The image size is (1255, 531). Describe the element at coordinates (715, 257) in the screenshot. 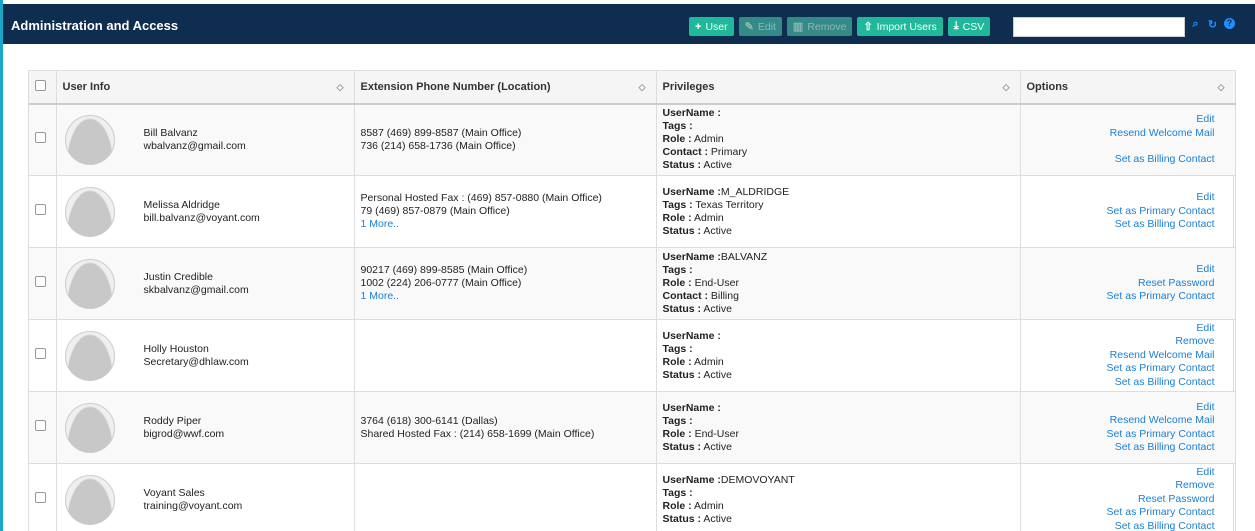

I see `privilege-username: UserName :BALVANZ` at that location.